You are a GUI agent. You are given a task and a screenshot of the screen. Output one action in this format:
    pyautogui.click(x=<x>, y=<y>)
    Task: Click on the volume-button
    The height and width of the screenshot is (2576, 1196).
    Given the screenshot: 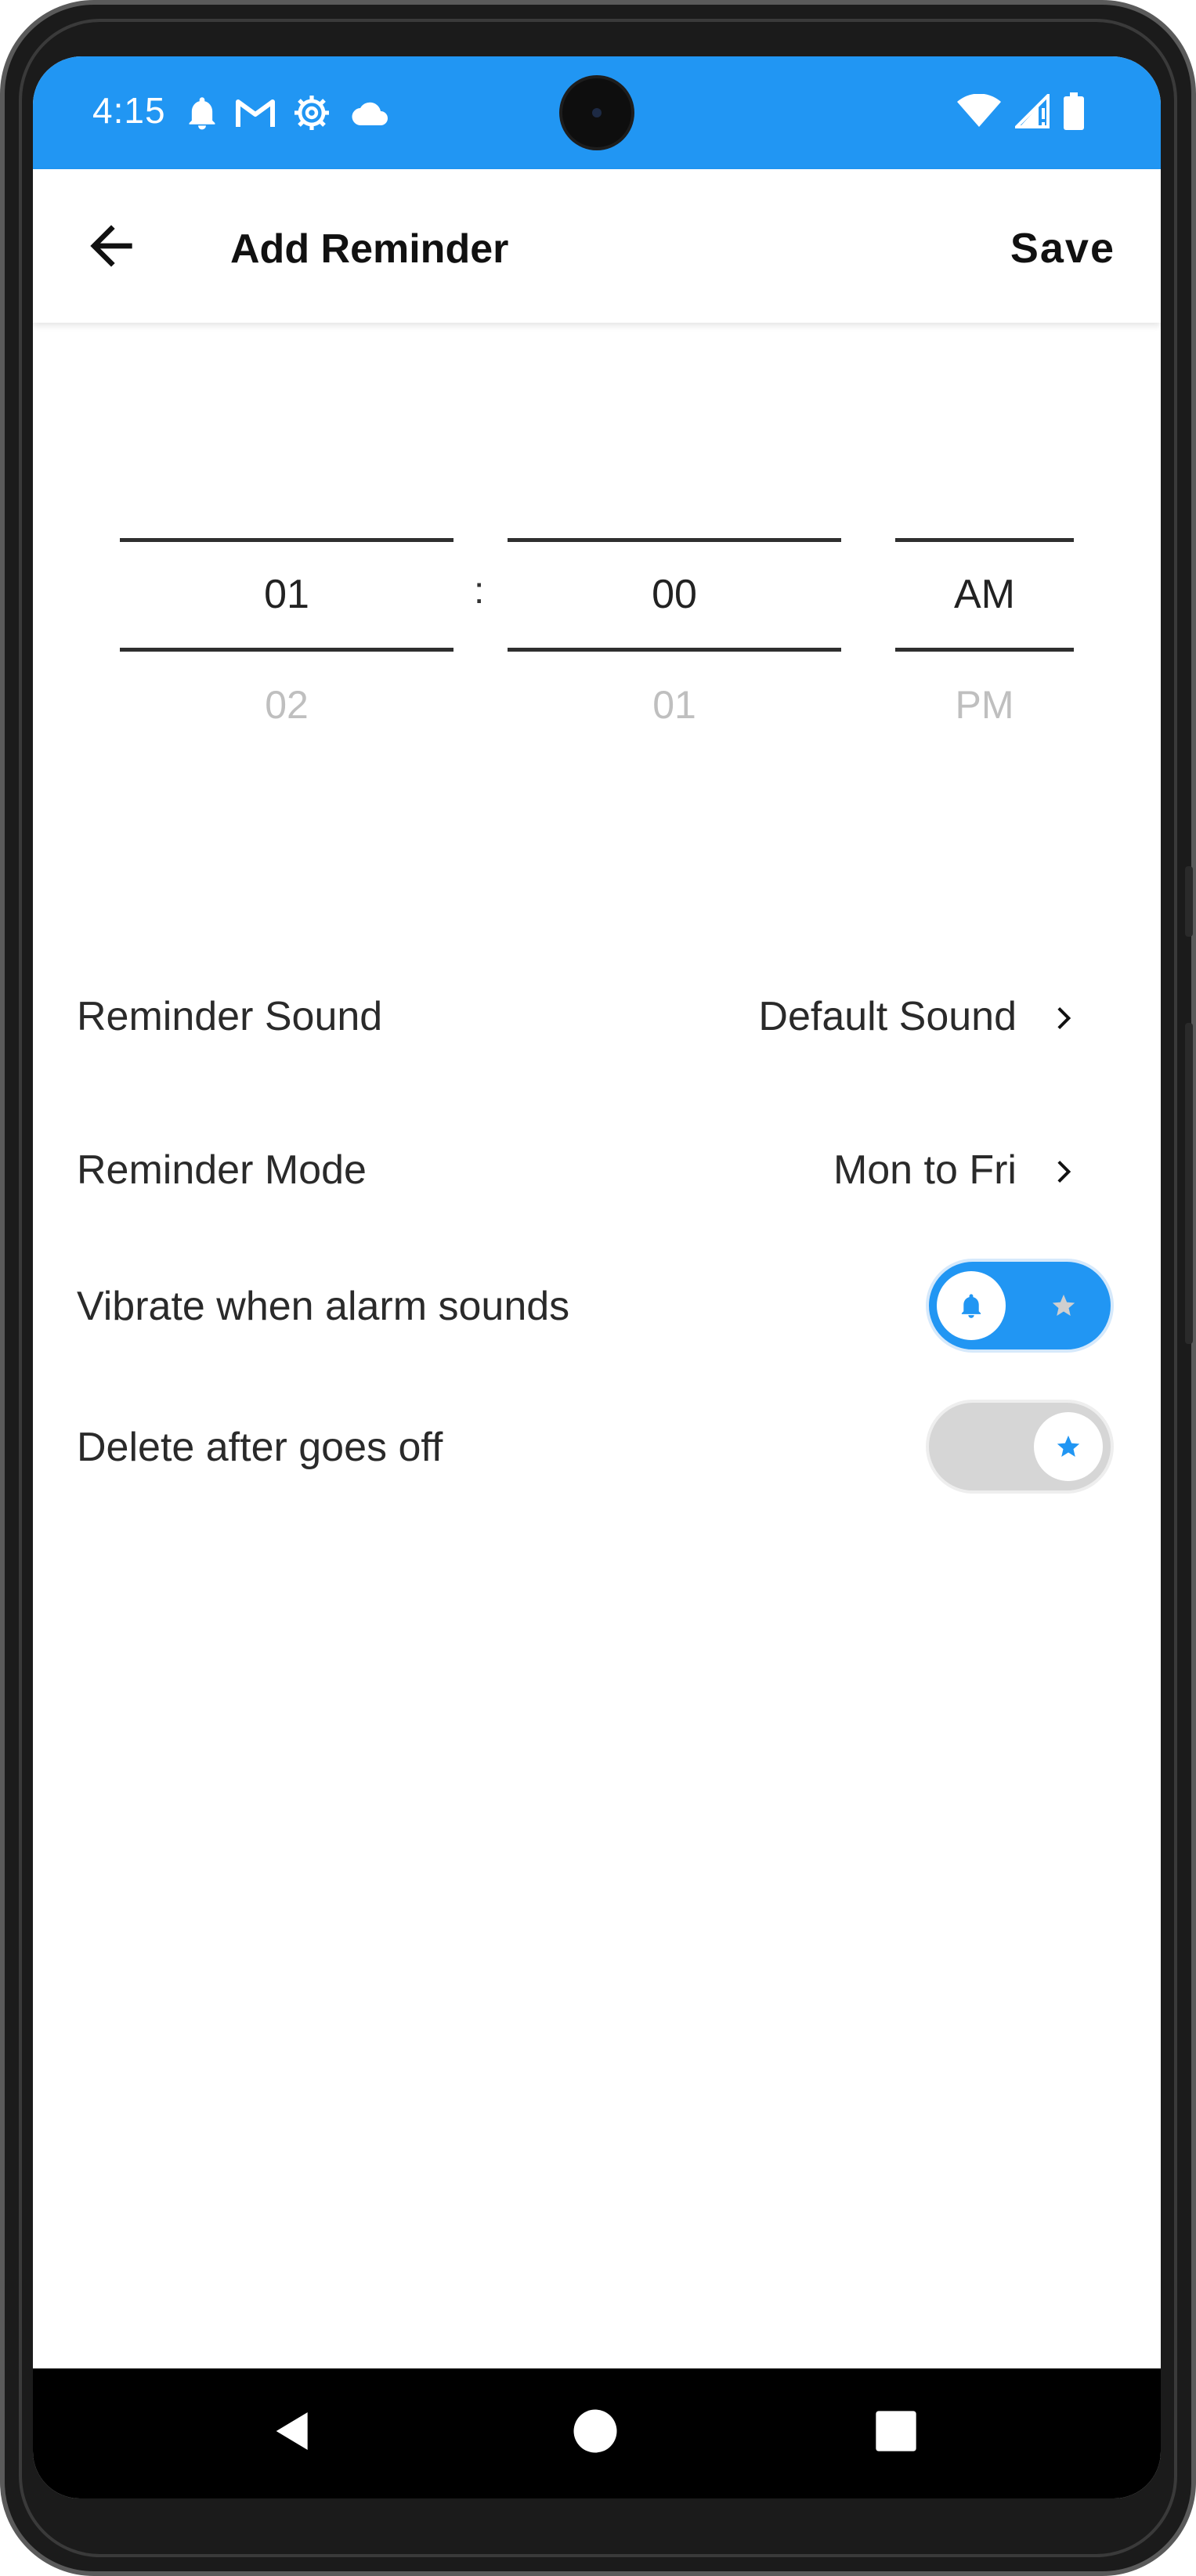 What is the action you would take?
    pyautogui.click(x=1189, y=1183)
    